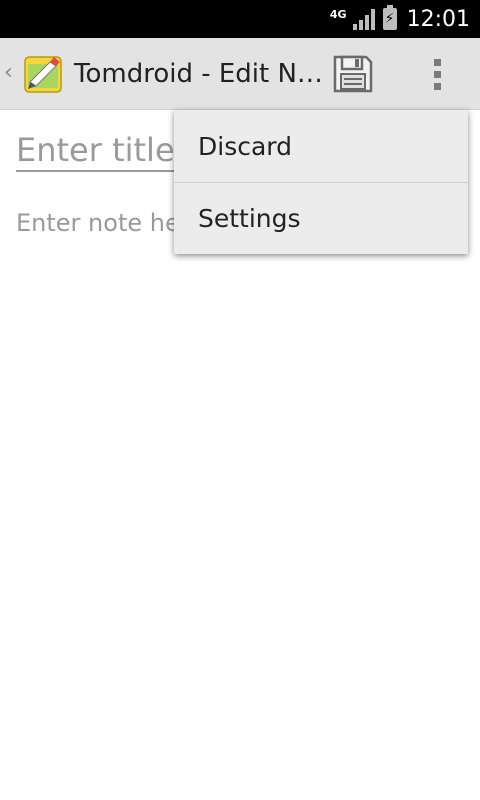  What do you see at coordinates (353, 74) in the screenshot?
I see `save-icon` at bounding box center [353, 74].